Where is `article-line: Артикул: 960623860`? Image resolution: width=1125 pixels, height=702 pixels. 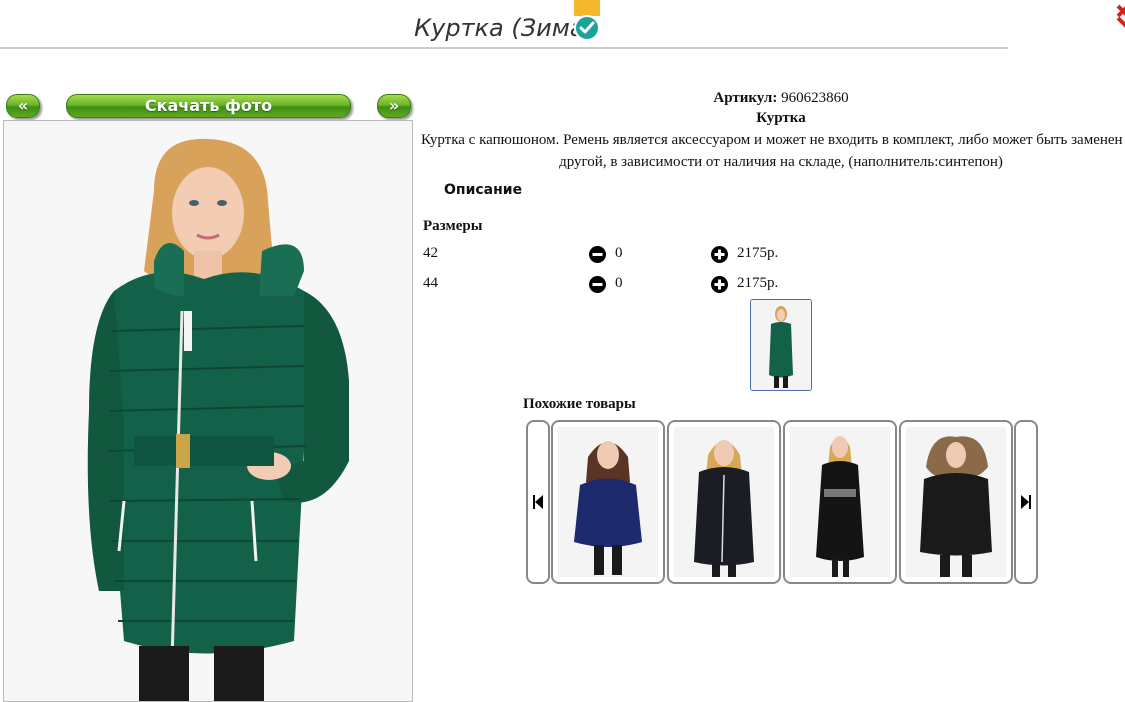 article-line: Артикул: 960623860 is located at coordinates (772, 98).